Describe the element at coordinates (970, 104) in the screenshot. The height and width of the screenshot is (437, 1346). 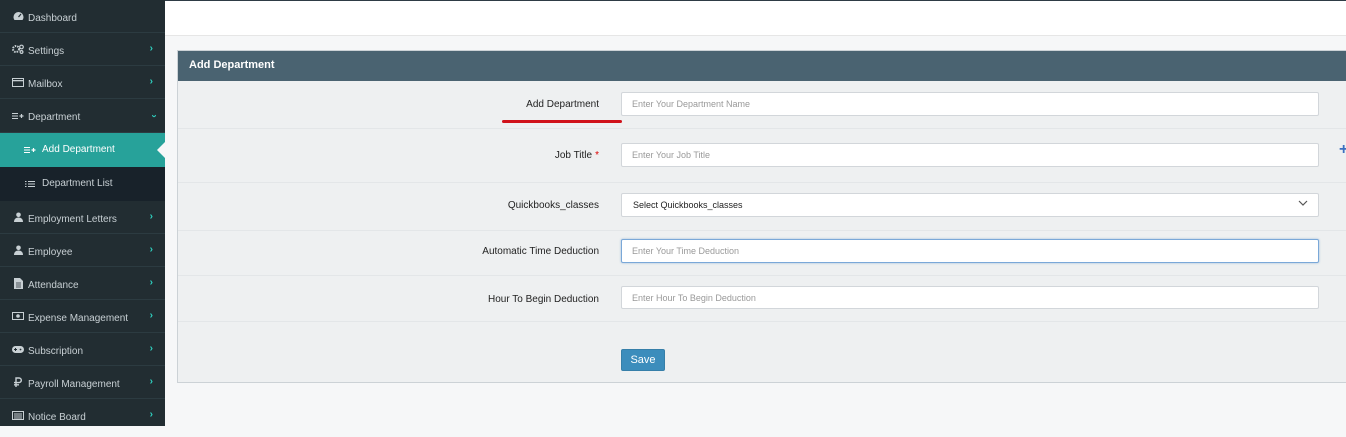
I see `department-name-input` at that location.